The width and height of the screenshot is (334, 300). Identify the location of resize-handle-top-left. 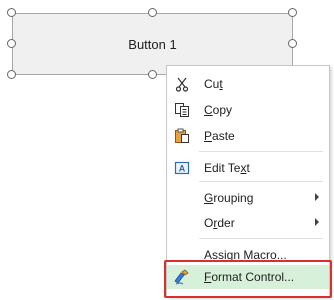
(11, 12).